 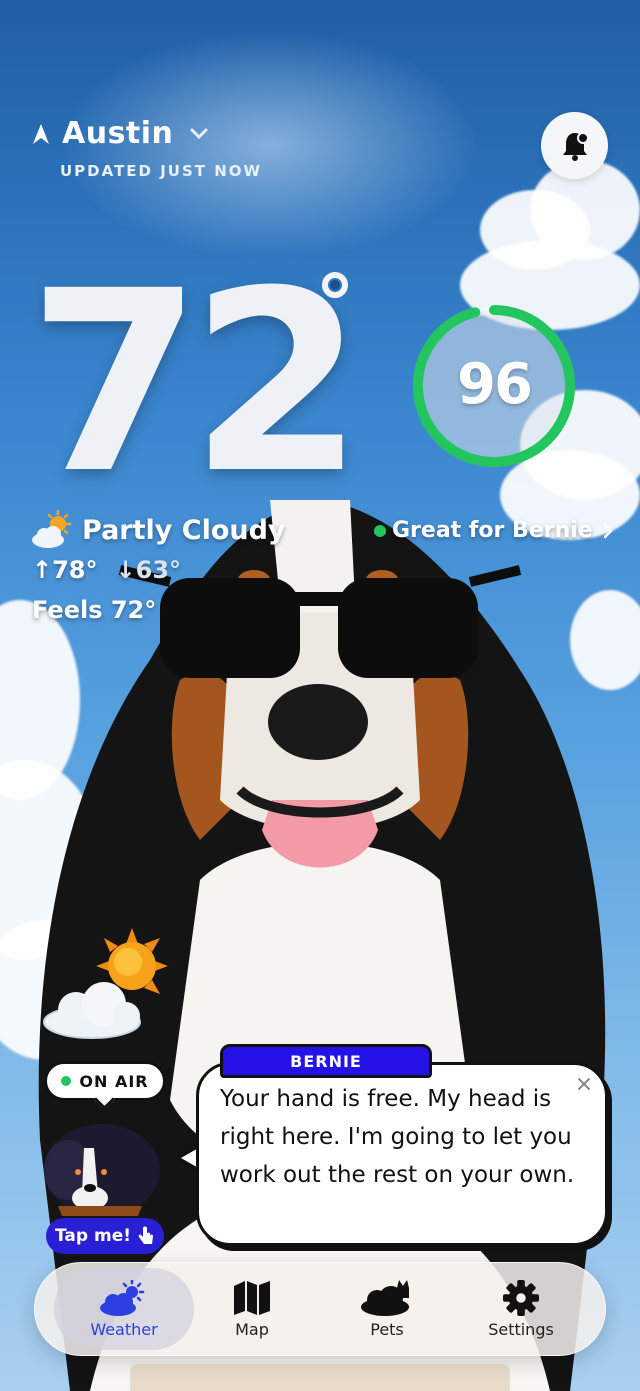 What do you see at coordinates (75, 570) in the screenshot?
I see `high-temp: 78°` at bounding box center [75, 570].